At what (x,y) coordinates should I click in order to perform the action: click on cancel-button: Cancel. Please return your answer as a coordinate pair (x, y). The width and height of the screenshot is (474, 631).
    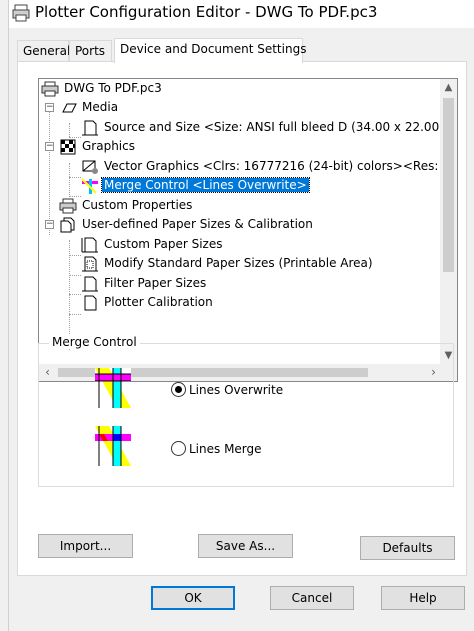
    Looking at the image, I should click on (312, 598).